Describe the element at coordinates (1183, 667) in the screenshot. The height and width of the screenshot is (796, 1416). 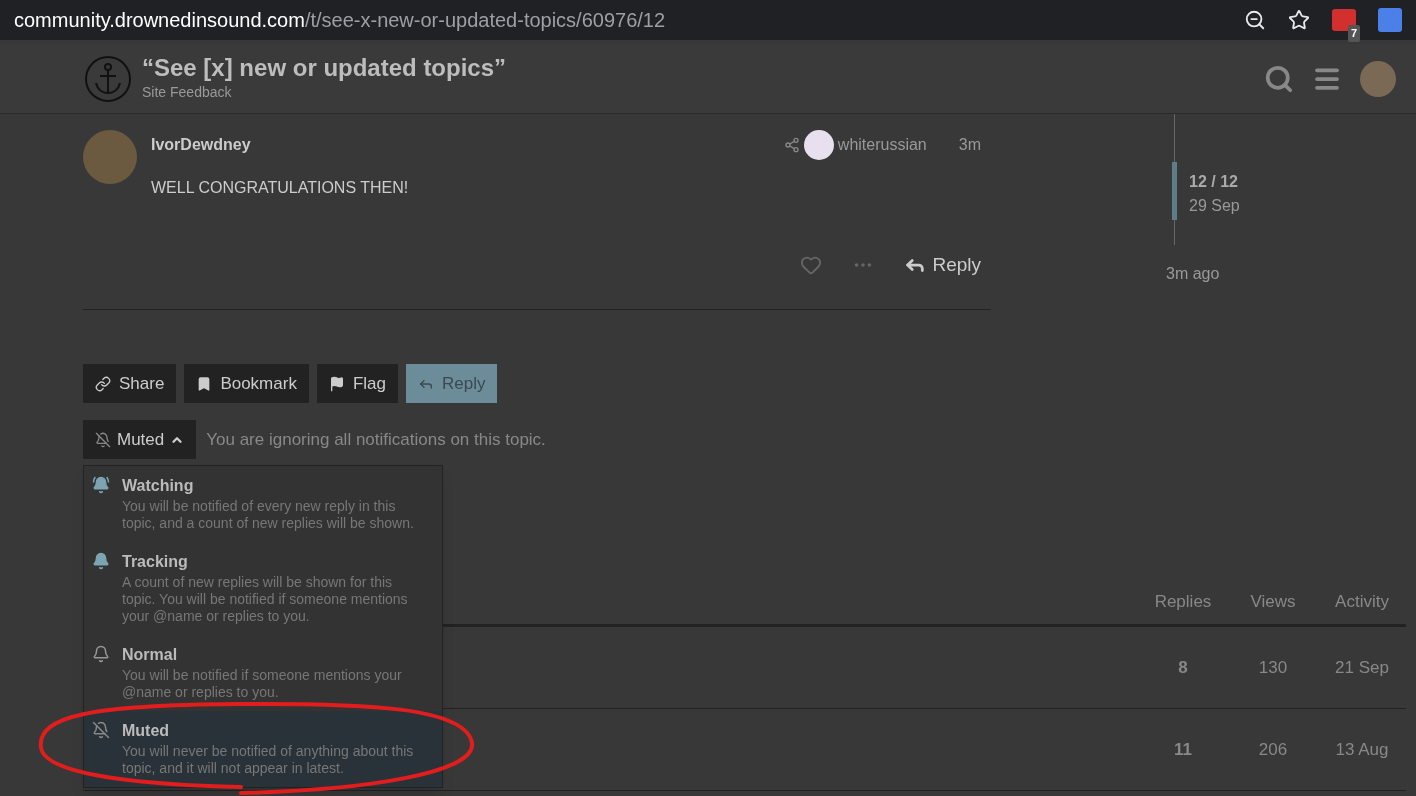
I see `table-cell-text: 8` at that location.